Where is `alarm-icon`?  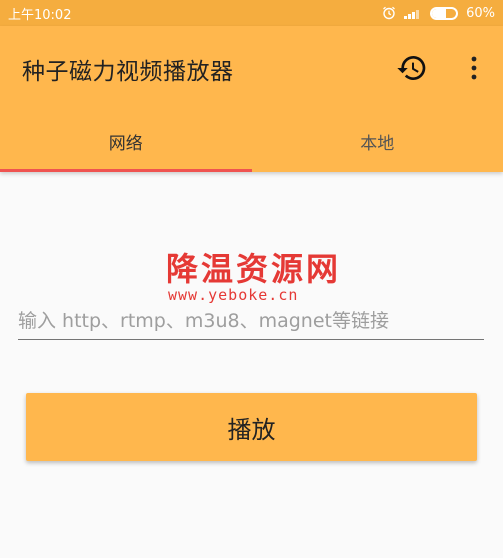 alarm-icon is located at coordinates (389, 13).